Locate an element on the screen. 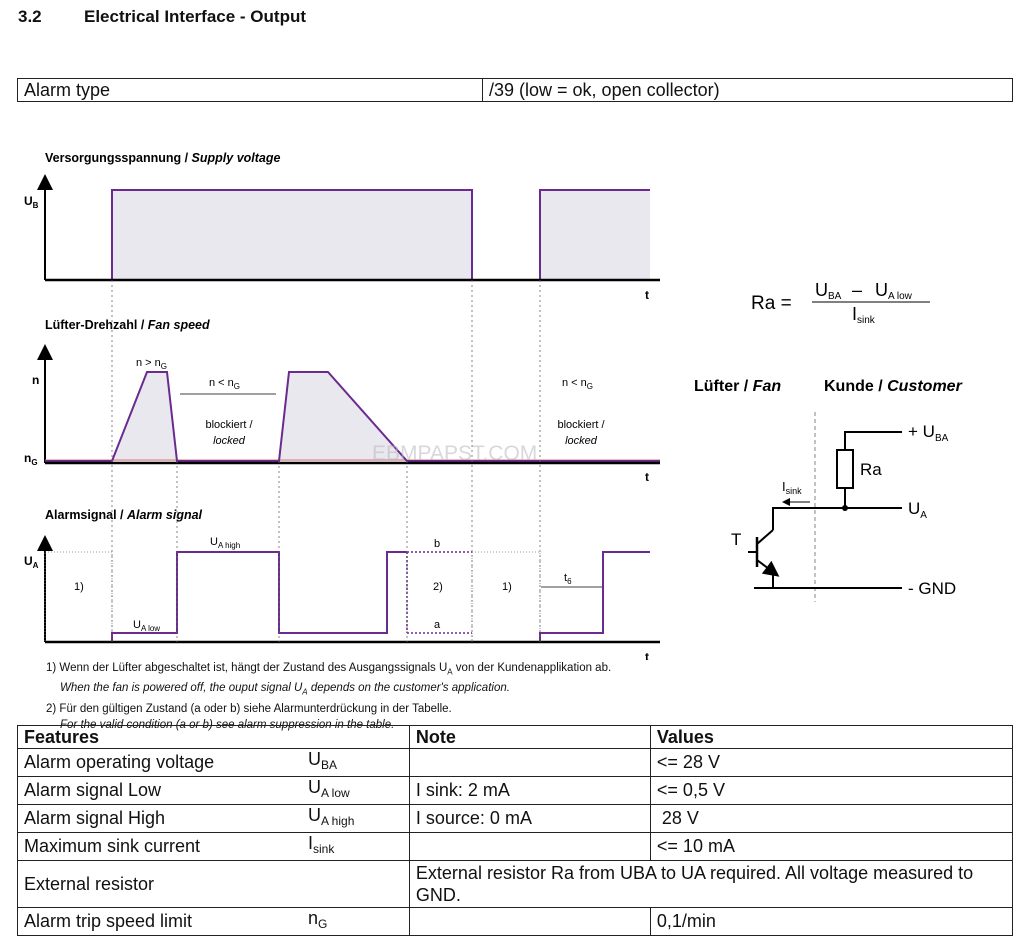  header-note: Note is located at coordinates (529, 737).